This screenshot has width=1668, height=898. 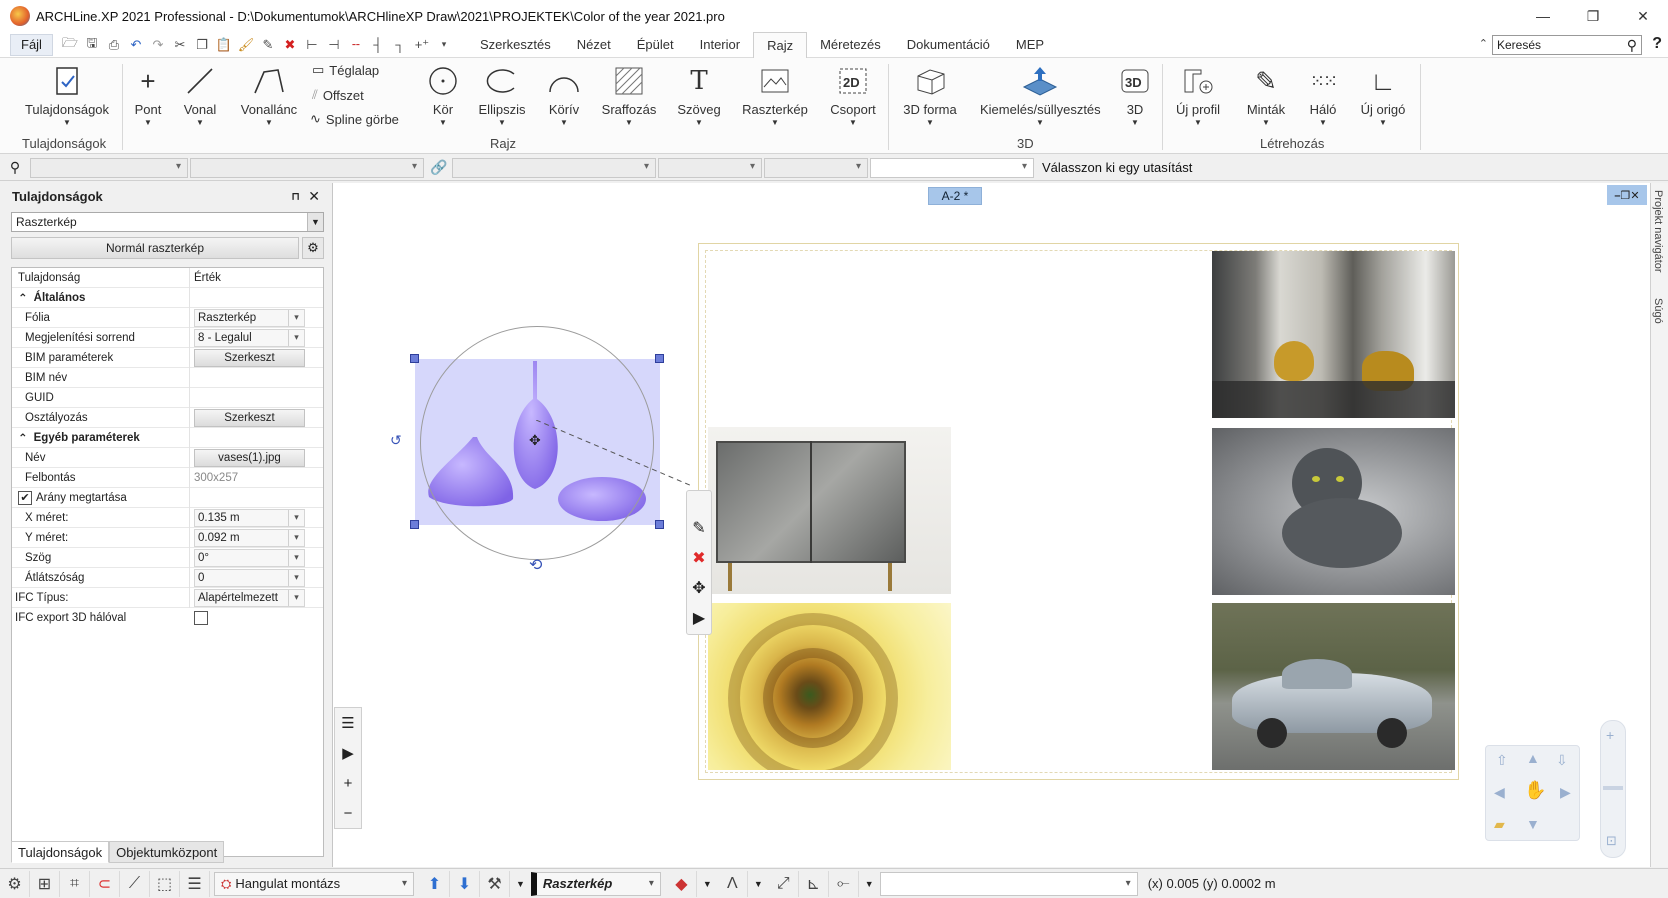 I want to click on close-button: ✕, so click(x=1643, y=16).